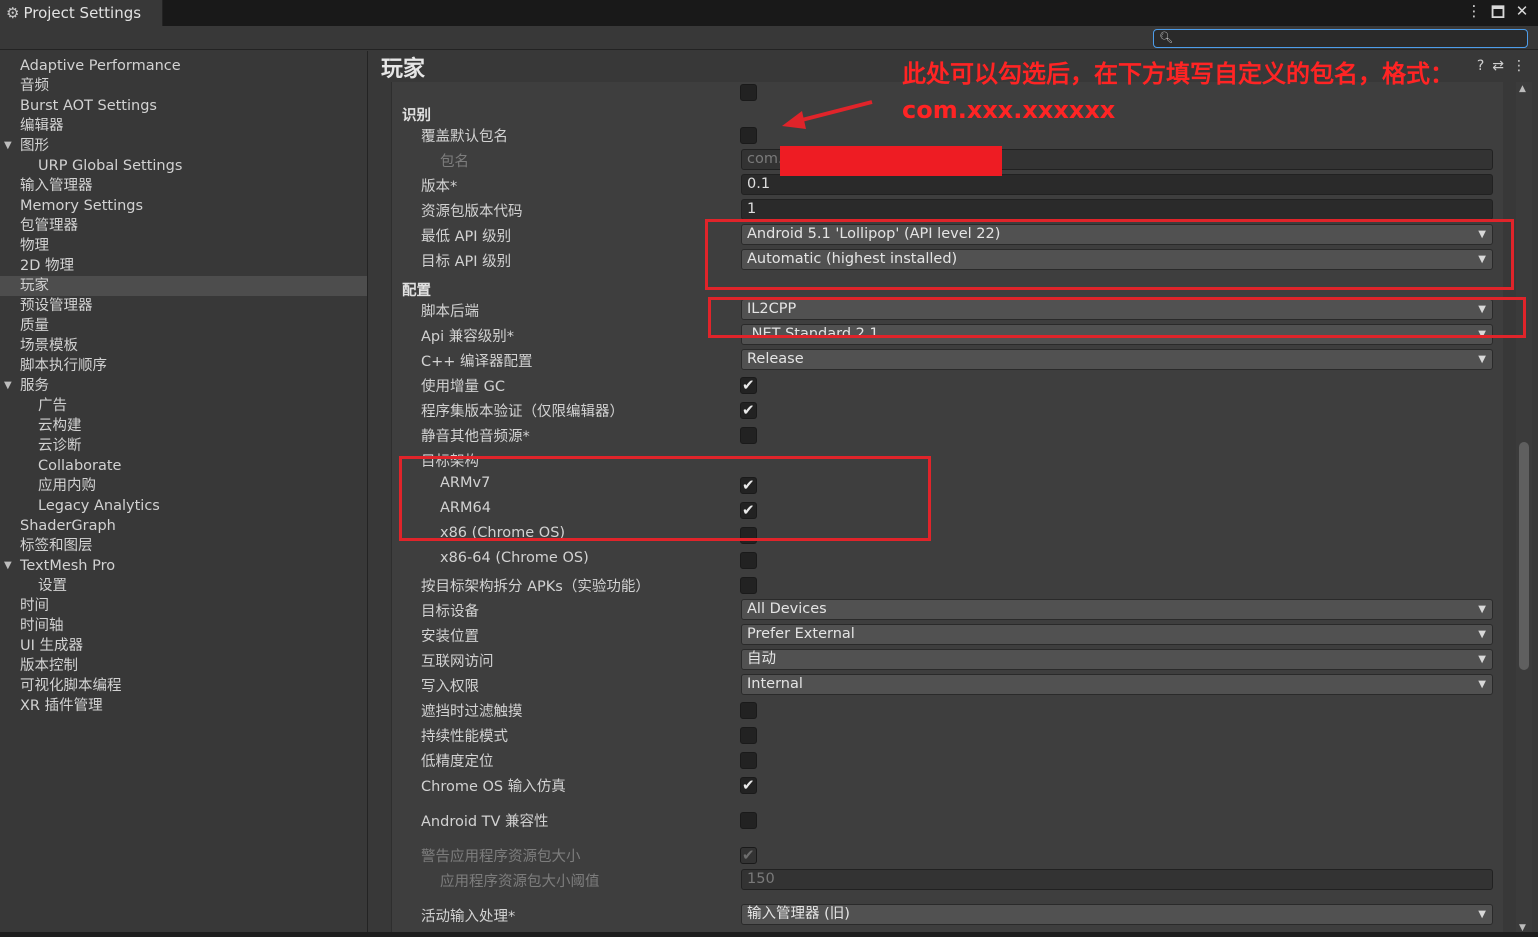  What do you see at coordinates (183, 286) in the screenshot?
I see `sidebar-item: 玩家` at bounding box center [183, 286].